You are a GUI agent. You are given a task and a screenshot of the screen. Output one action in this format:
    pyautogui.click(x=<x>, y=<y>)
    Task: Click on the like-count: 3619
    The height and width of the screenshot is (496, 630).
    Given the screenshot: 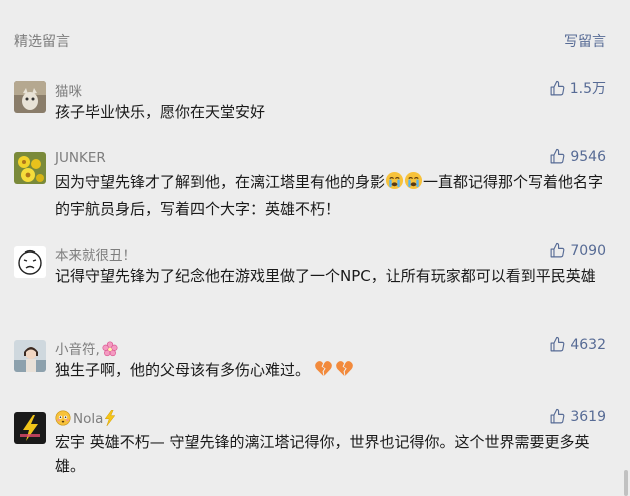 What is the action you would take?
    pyautogui.click(x=588, y=416)
    